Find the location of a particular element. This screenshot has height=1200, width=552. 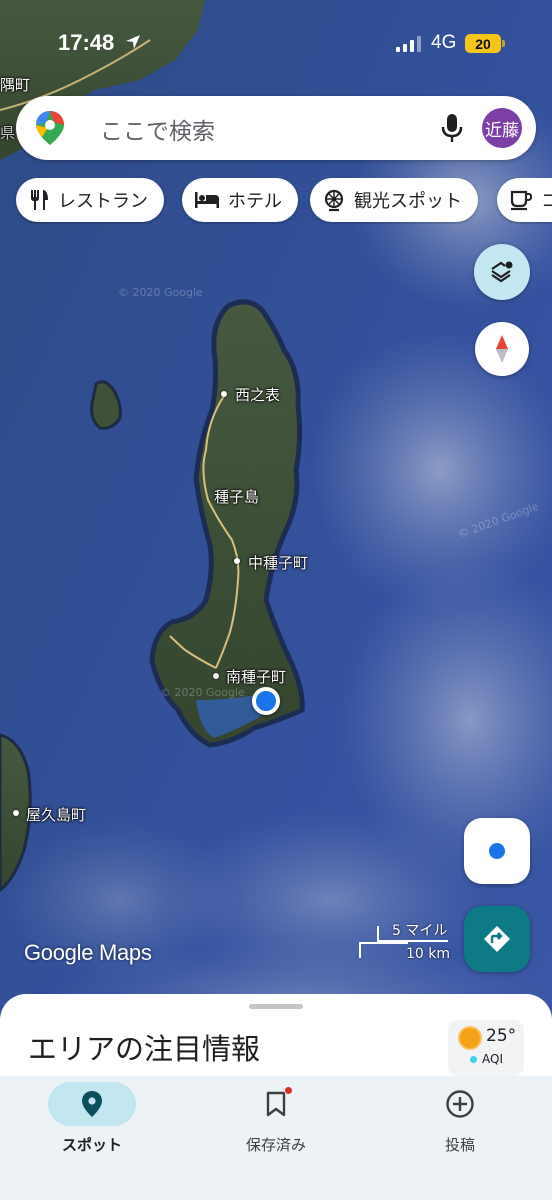

map-label-tanegashima: 種子島 is located at coordinates (236, 496).